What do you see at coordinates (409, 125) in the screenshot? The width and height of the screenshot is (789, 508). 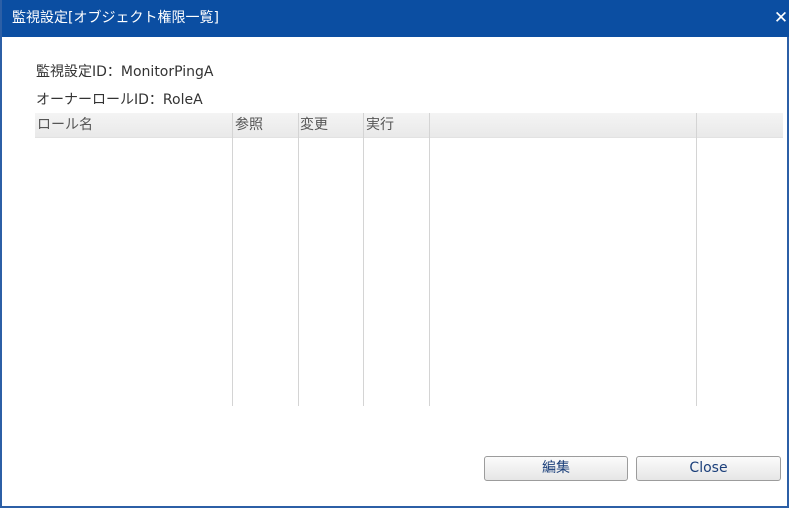 I see `table-header: ロール名 参照 変更 実行` at bounding box center [409, 125].